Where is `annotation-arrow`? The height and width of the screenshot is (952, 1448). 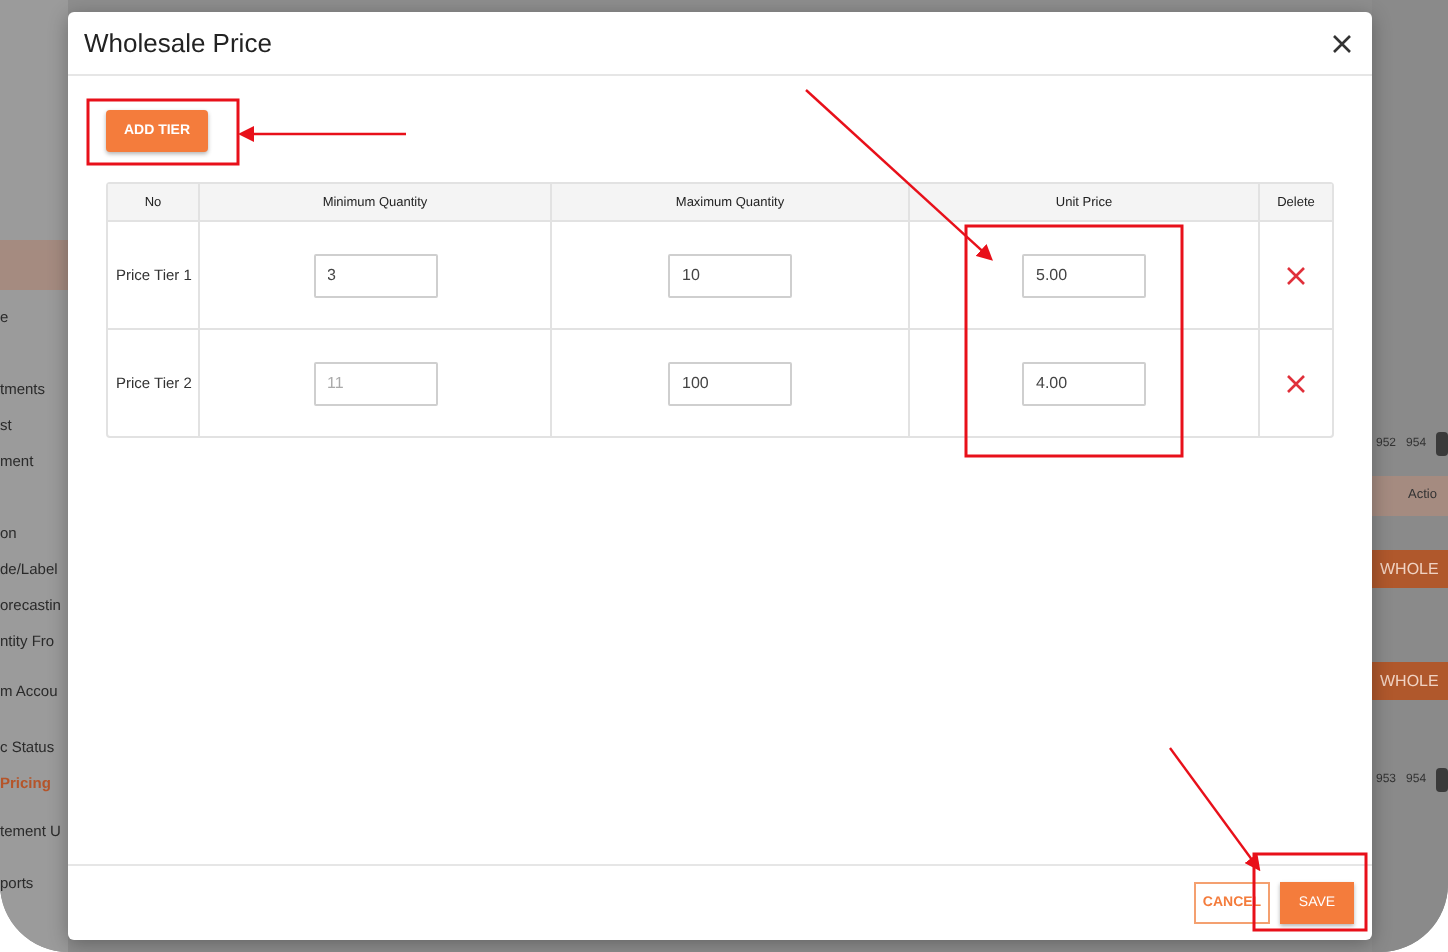
annotation-arrow is located at coordinates (1215, 809).